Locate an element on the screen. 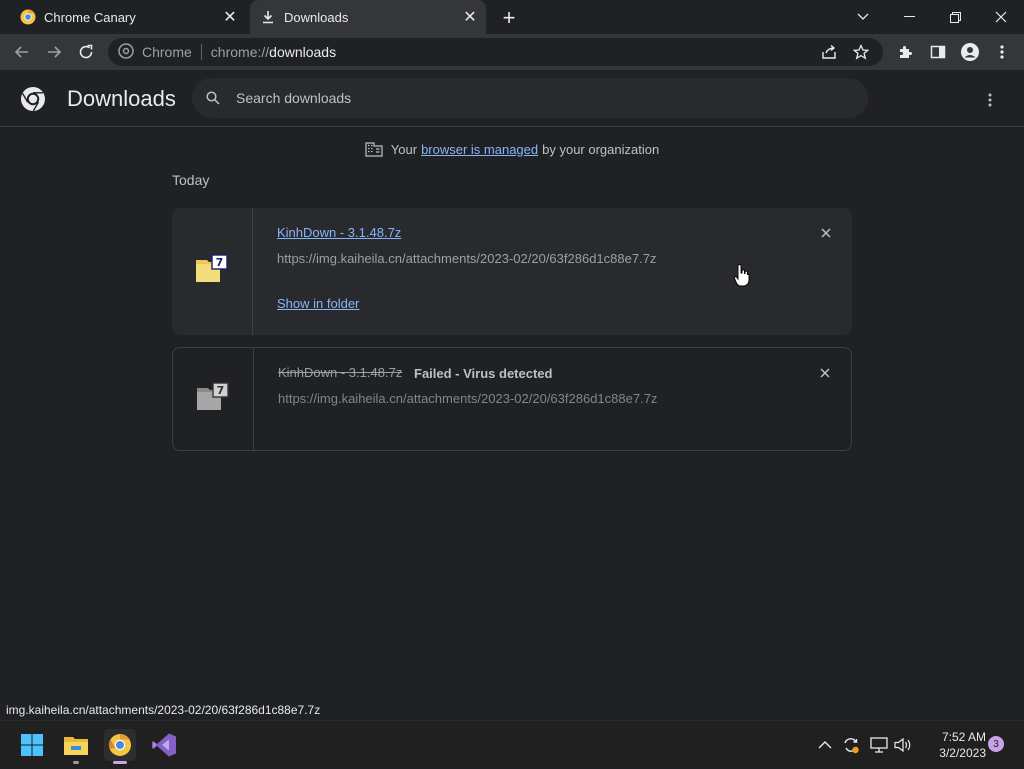 The width and height of the screenshot is (1024, 769). active-indicator is located at coordinates (120, 762).